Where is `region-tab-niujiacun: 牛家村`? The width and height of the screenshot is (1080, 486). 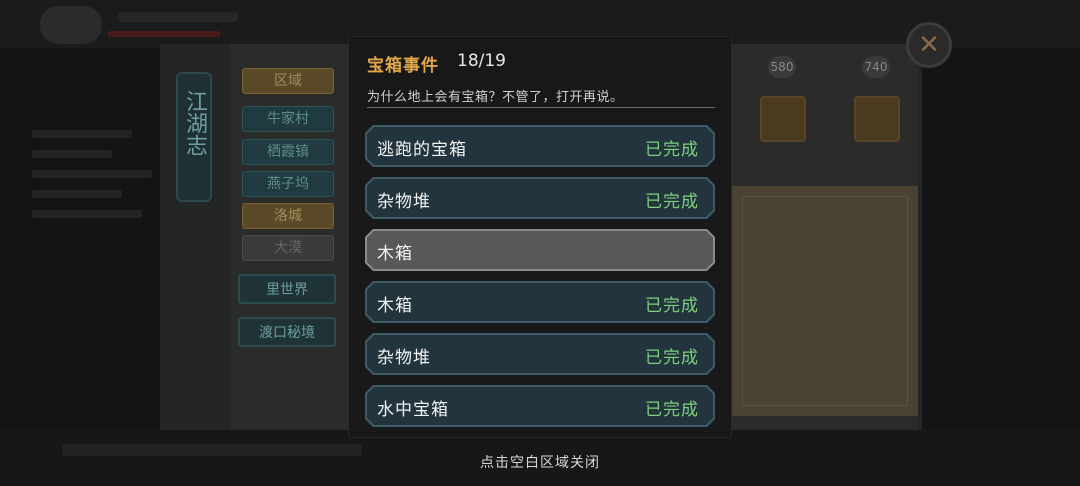 region-tab-niujiacun: 牛家村 is located at coordinates (288, 119).